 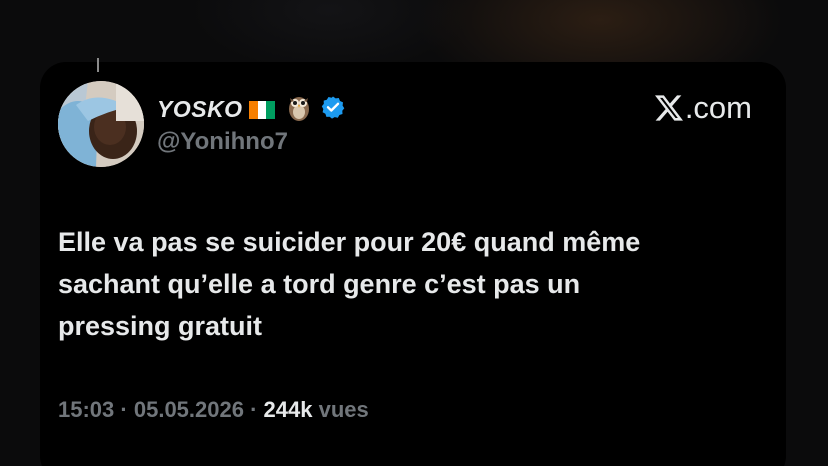 I want to click on tweet-text-line: pressing gratuit, so click(x=160, y=326).